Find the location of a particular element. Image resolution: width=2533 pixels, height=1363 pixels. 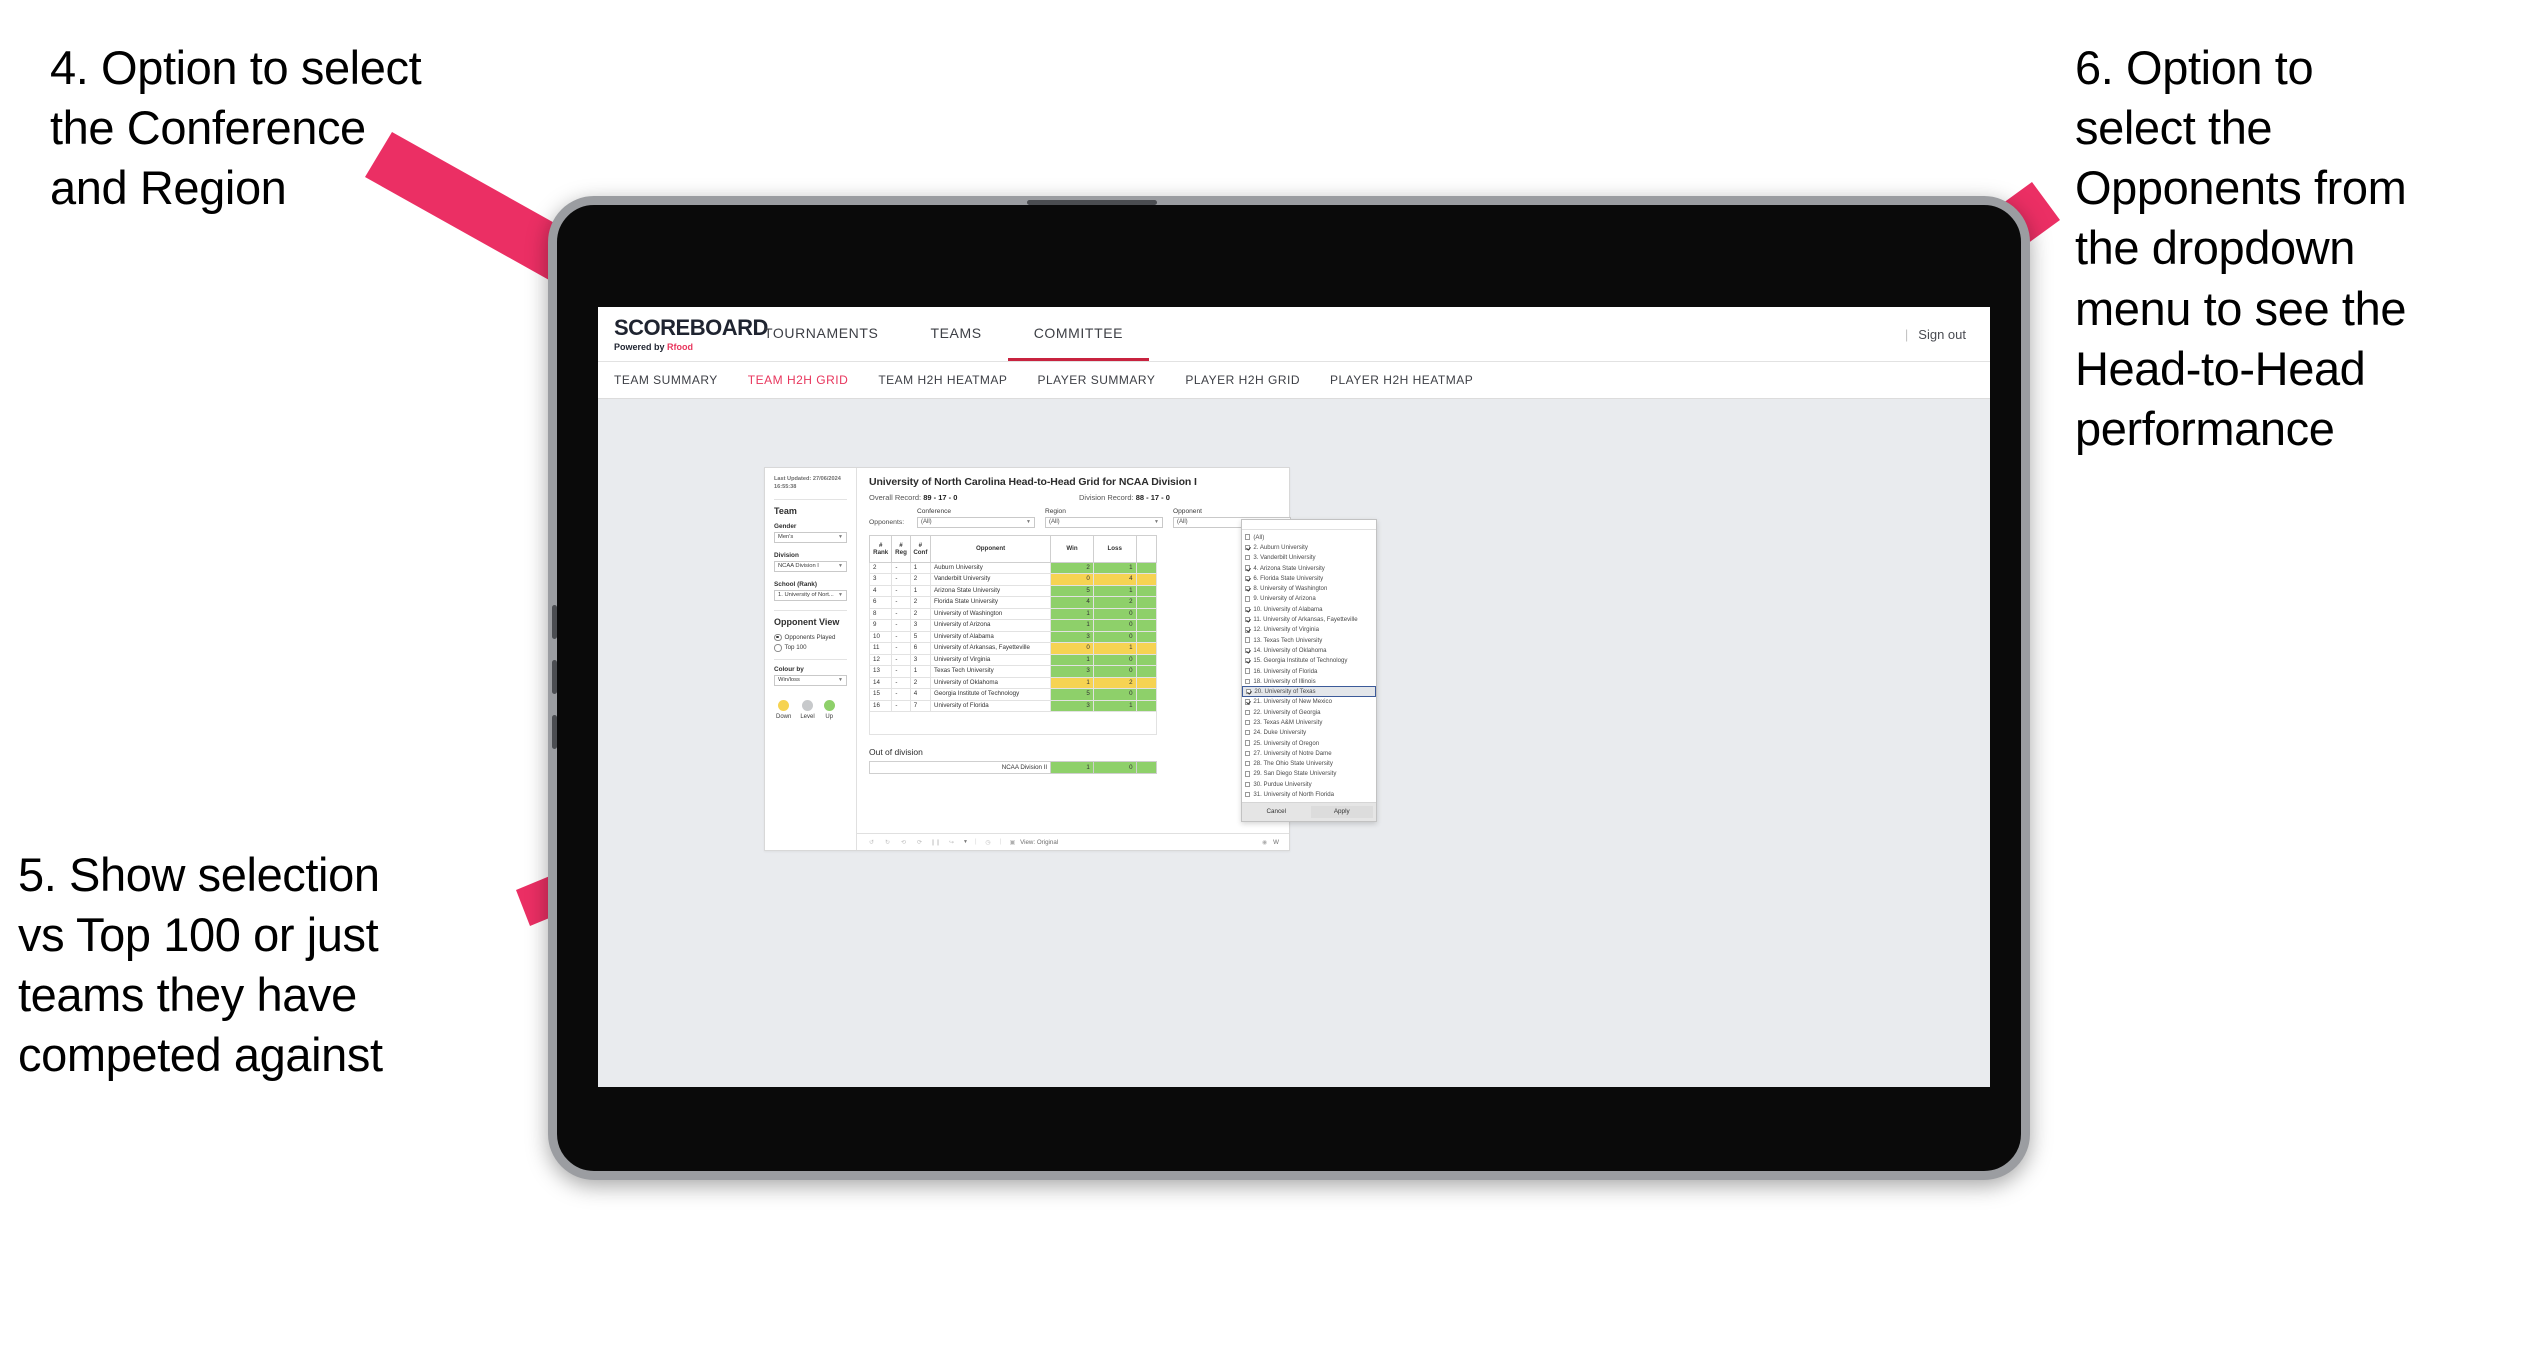

table-row: 12-3 University of Virginia 1 0 is located at coordinates (1013, 660).